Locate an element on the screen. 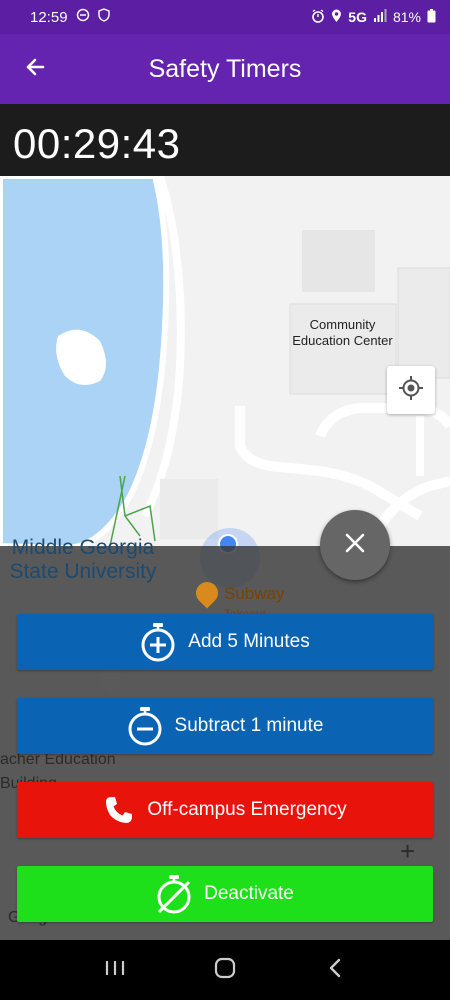 The height and width of the screenshot is (1000, 450). deactivate-button: Deactivate is located at coordinates (225, 894).